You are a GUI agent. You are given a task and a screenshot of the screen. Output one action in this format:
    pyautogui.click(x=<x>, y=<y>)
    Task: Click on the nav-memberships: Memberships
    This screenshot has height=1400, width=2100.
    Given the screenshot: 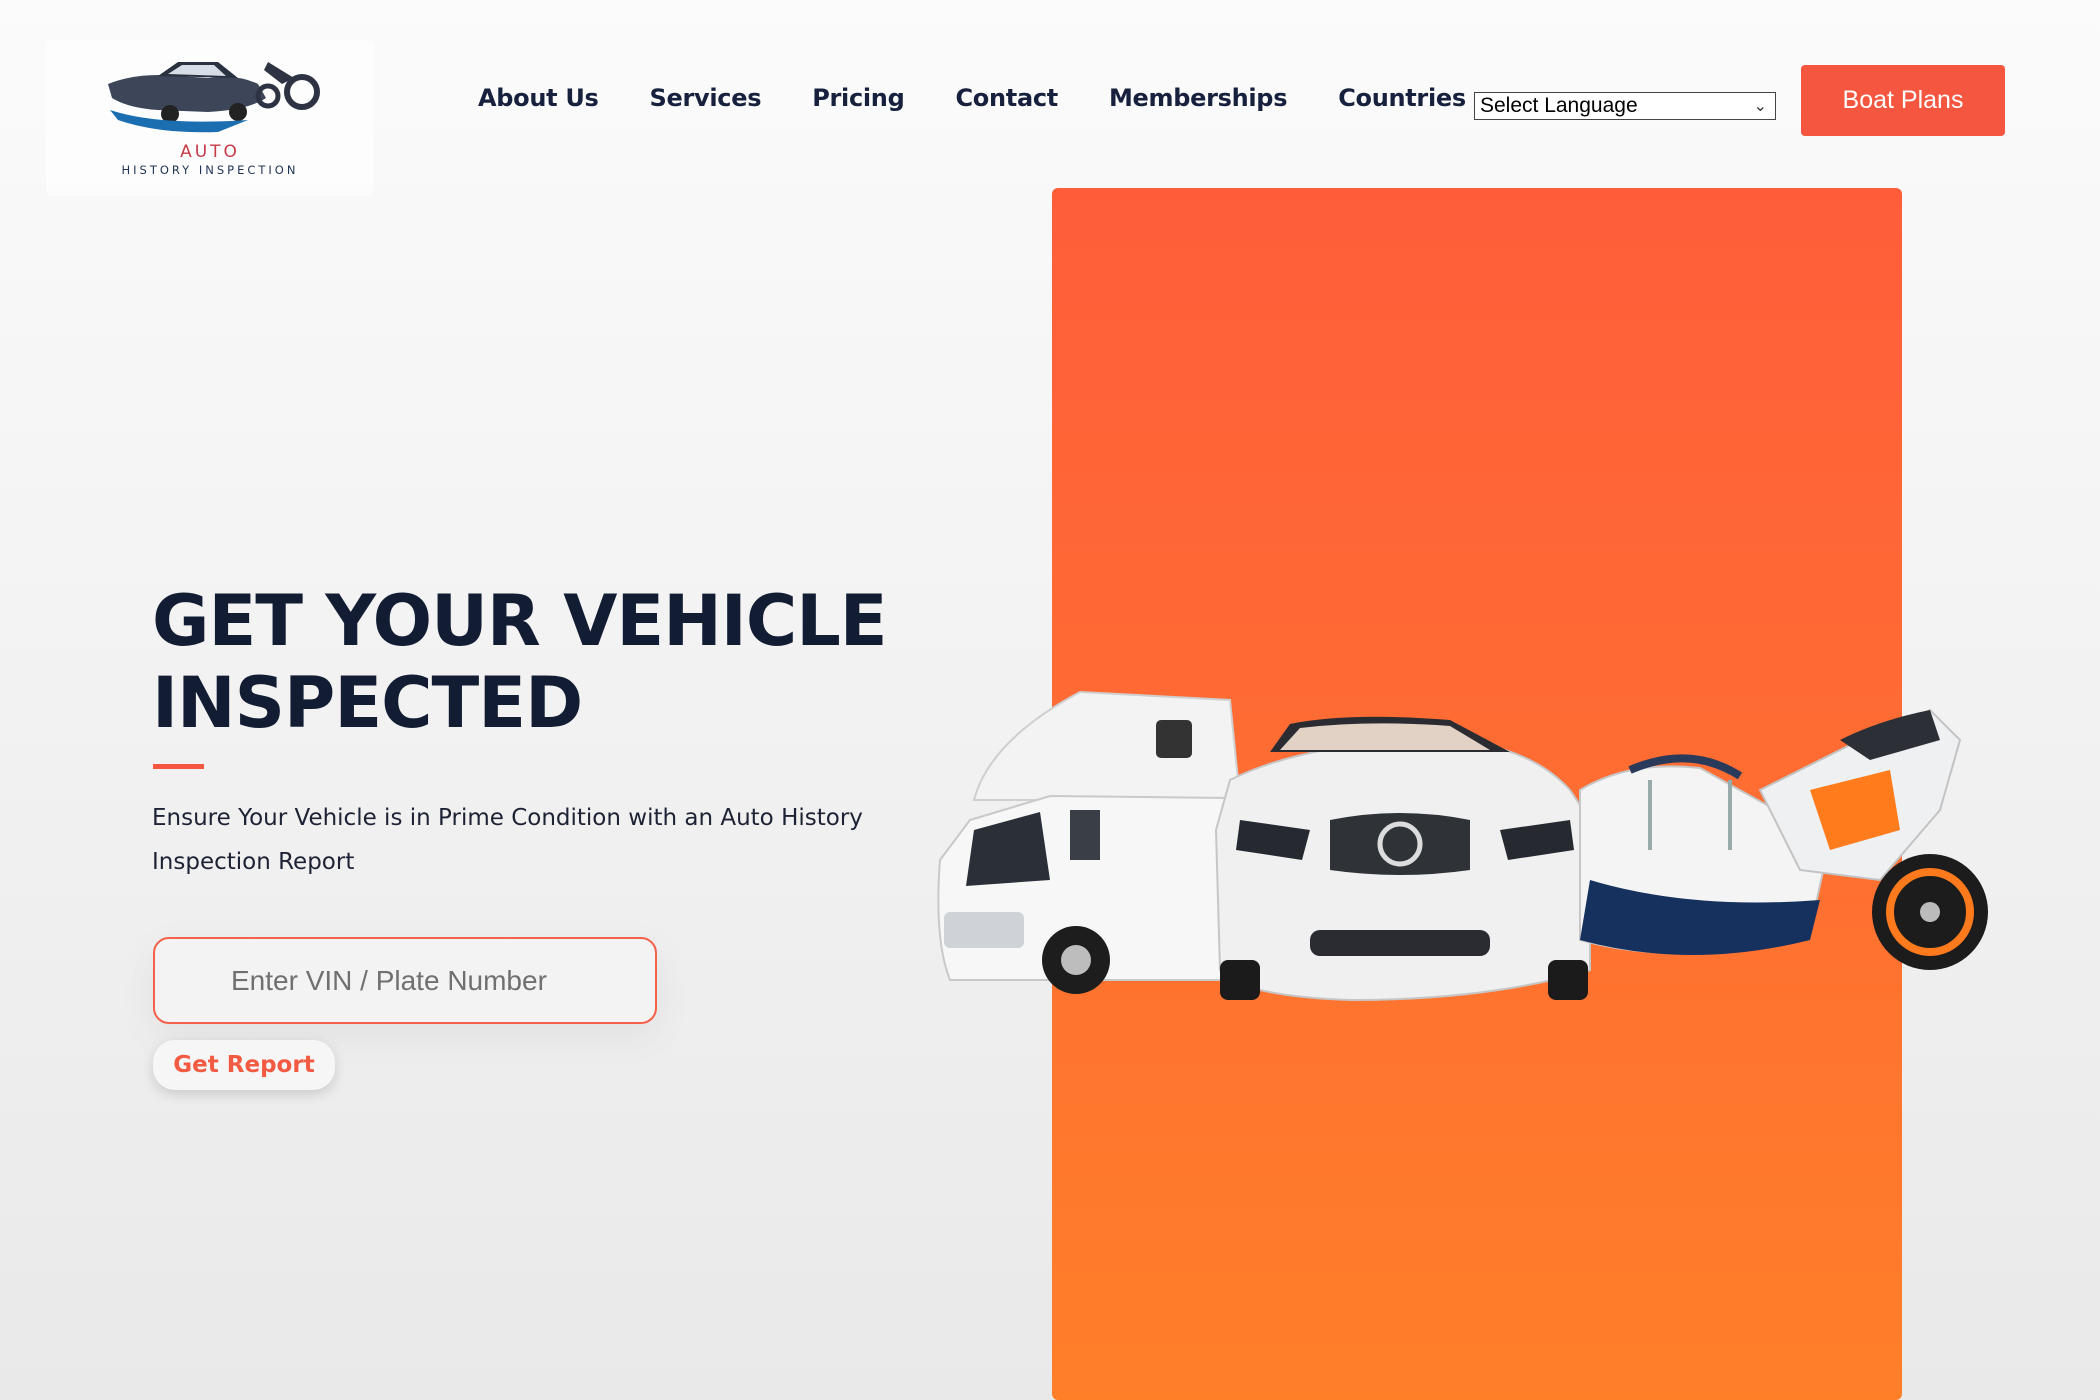 What is the action you would take?
    pyautogui.click(x=1198, y=98)
    